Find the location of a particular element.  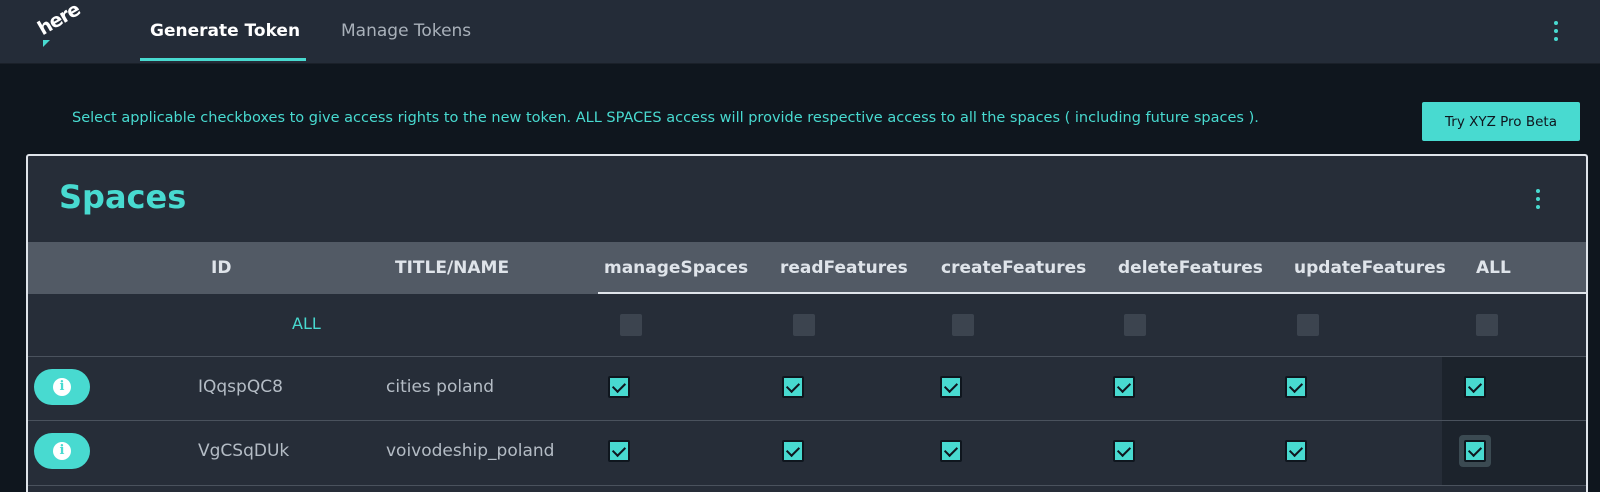

tab-manage-tokens: Manage Tokens is located at coordinates (406, 31).